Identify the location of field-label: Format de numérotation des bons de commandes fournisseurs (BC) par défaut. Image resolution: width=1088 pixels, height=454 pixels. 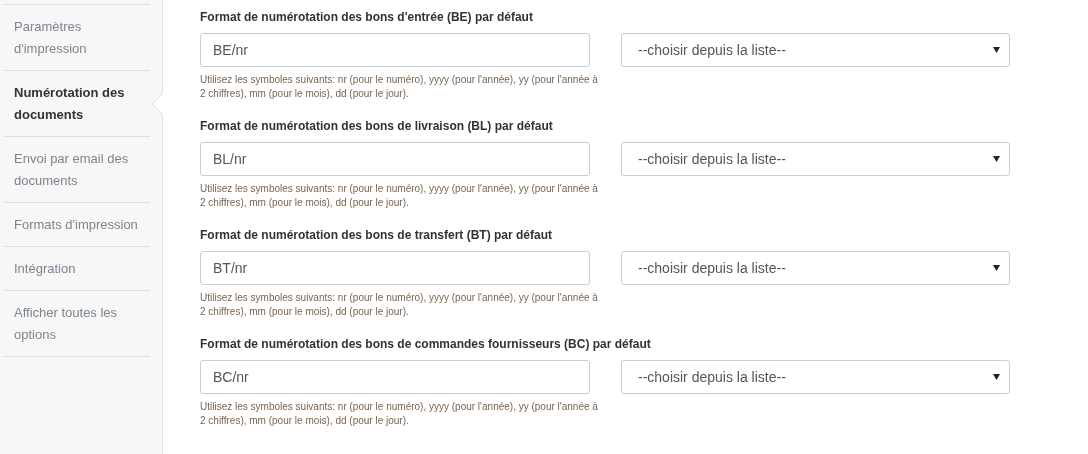
(426, 344).